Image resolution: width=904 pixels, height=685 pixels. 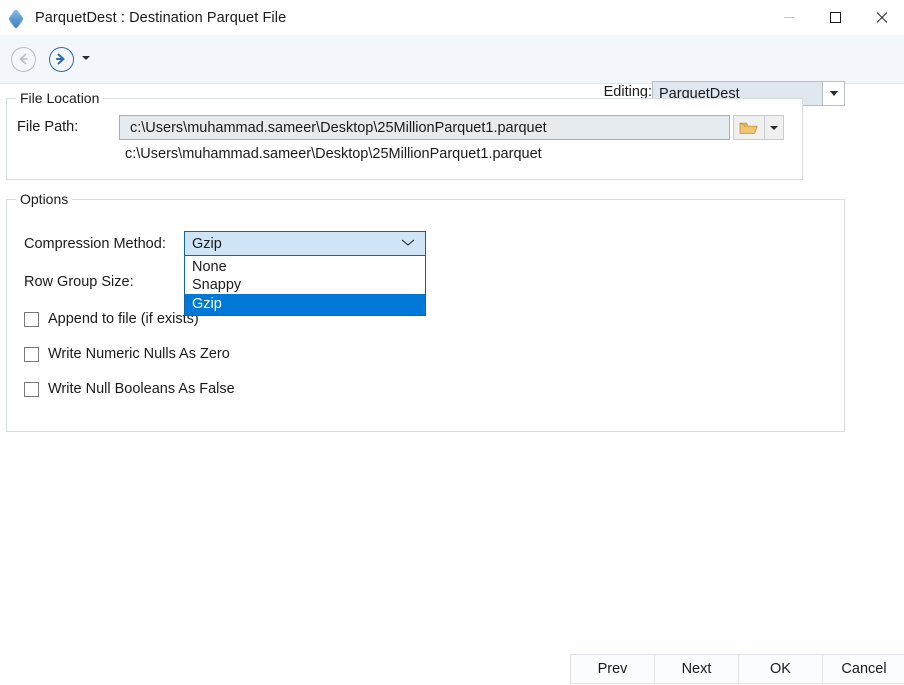 I want to click on maximize-icon, so click(x=835, y=17).